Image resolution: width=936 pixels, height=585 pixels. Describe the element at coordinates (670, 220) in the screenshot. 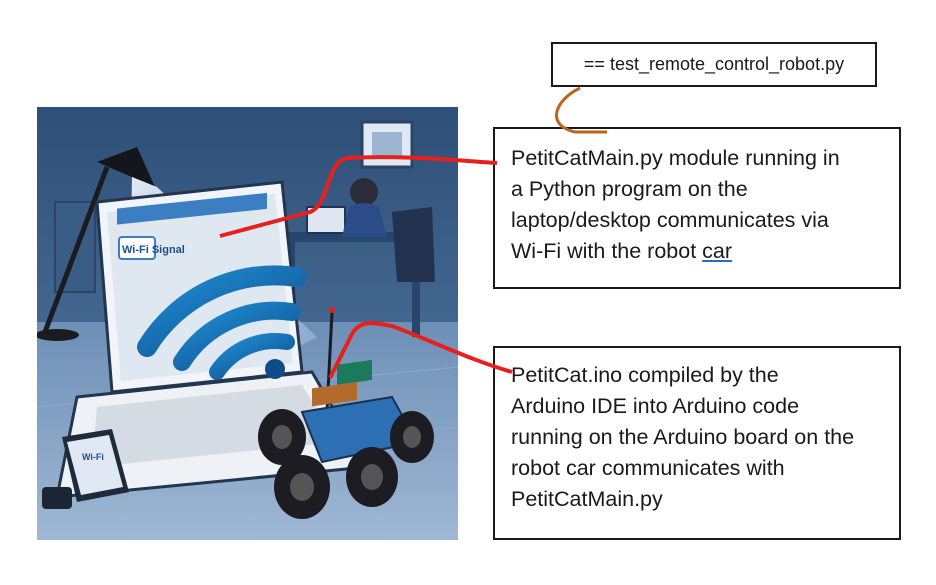

I see `laptop-description-line: laptop/desktop communicates via` at that location.